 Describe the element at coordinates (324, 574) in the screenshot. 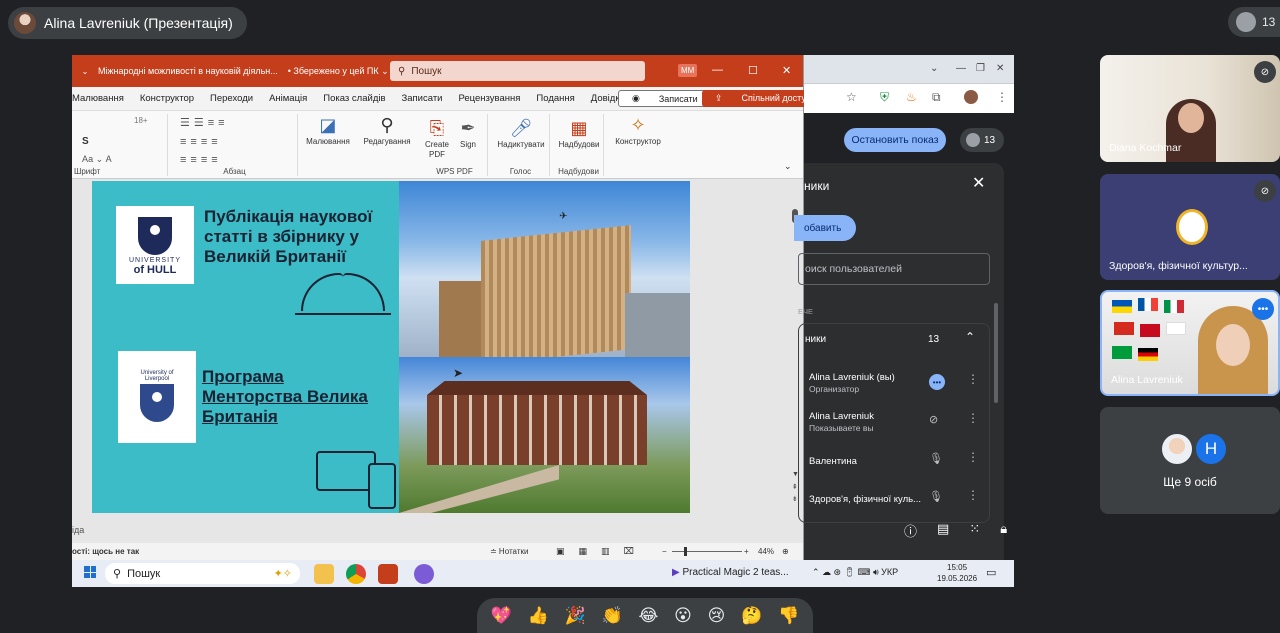

I see `file-explorer-icon` at that location.